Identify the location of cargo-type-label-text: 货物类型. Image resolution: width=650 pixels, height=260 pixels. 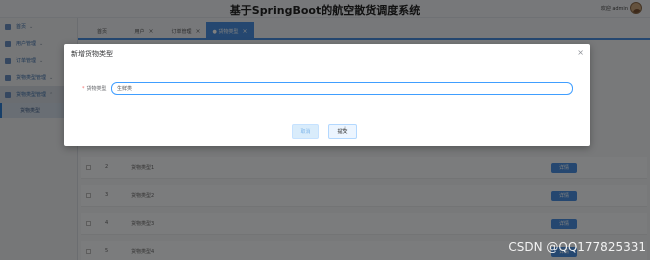
(96, 89).